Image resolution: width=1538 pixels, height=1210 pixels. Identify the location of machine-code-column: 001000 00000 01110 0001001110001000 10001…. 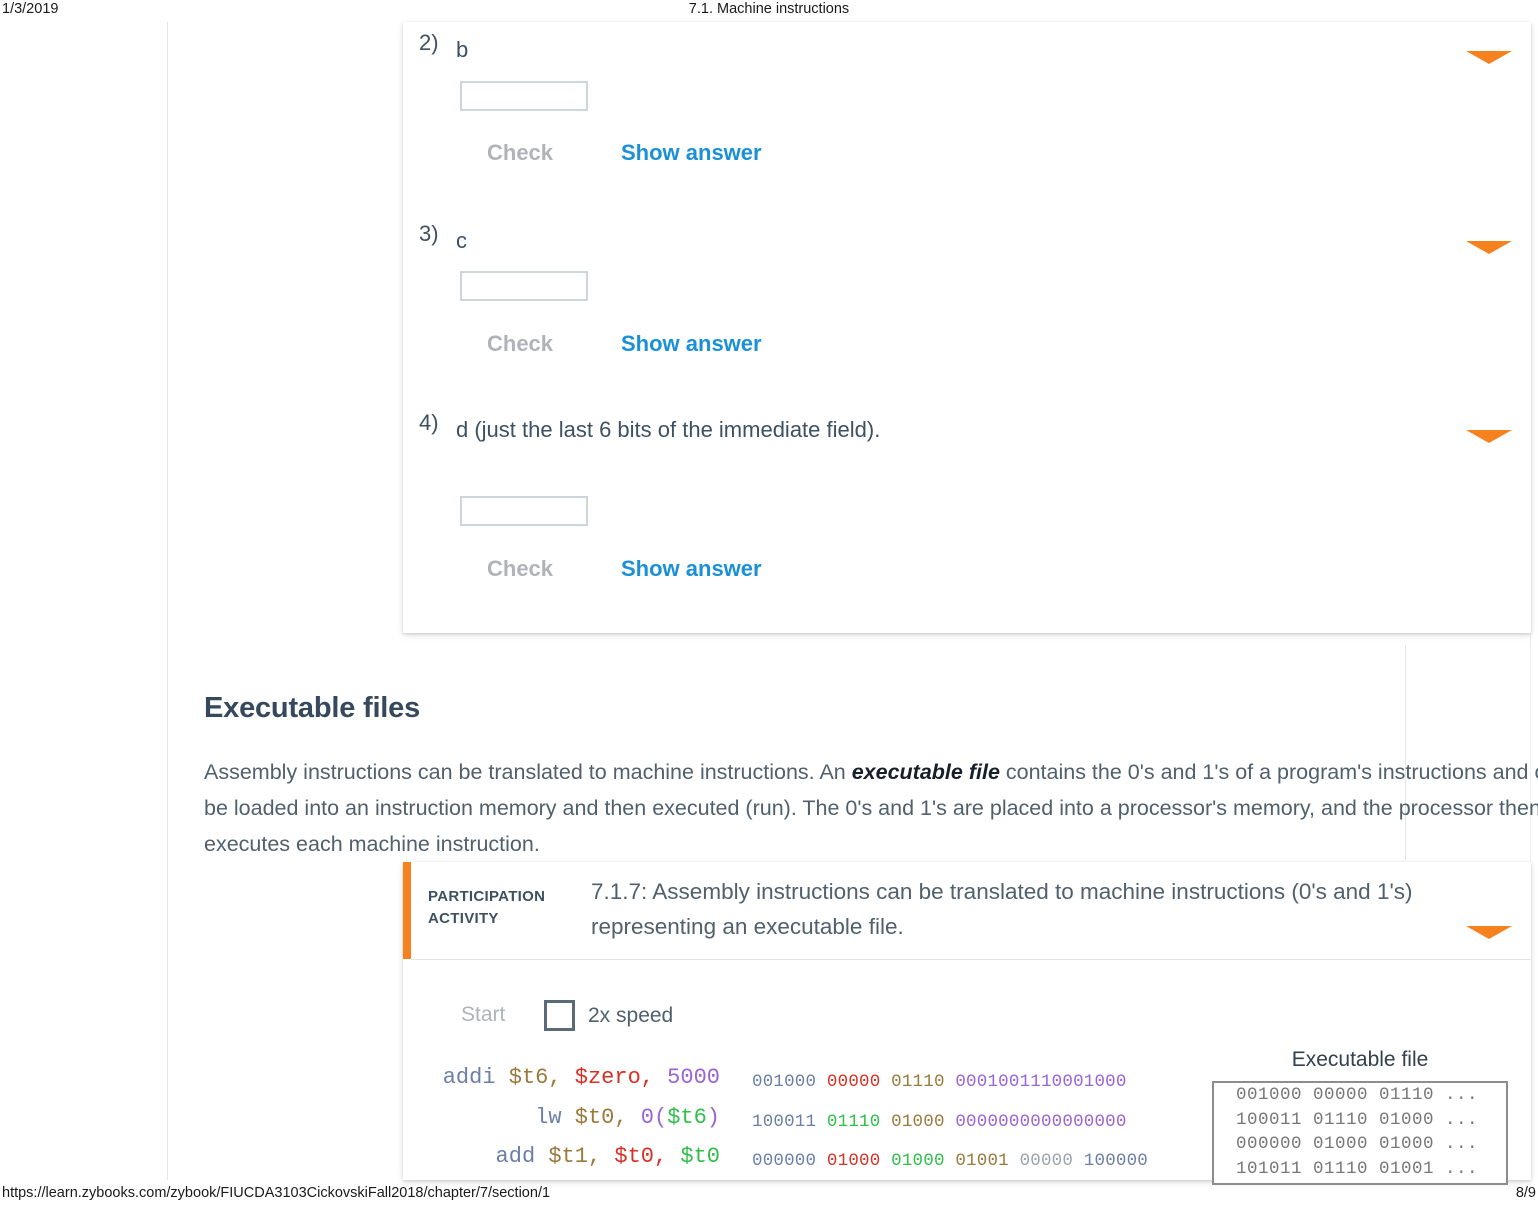
(962, 1122).